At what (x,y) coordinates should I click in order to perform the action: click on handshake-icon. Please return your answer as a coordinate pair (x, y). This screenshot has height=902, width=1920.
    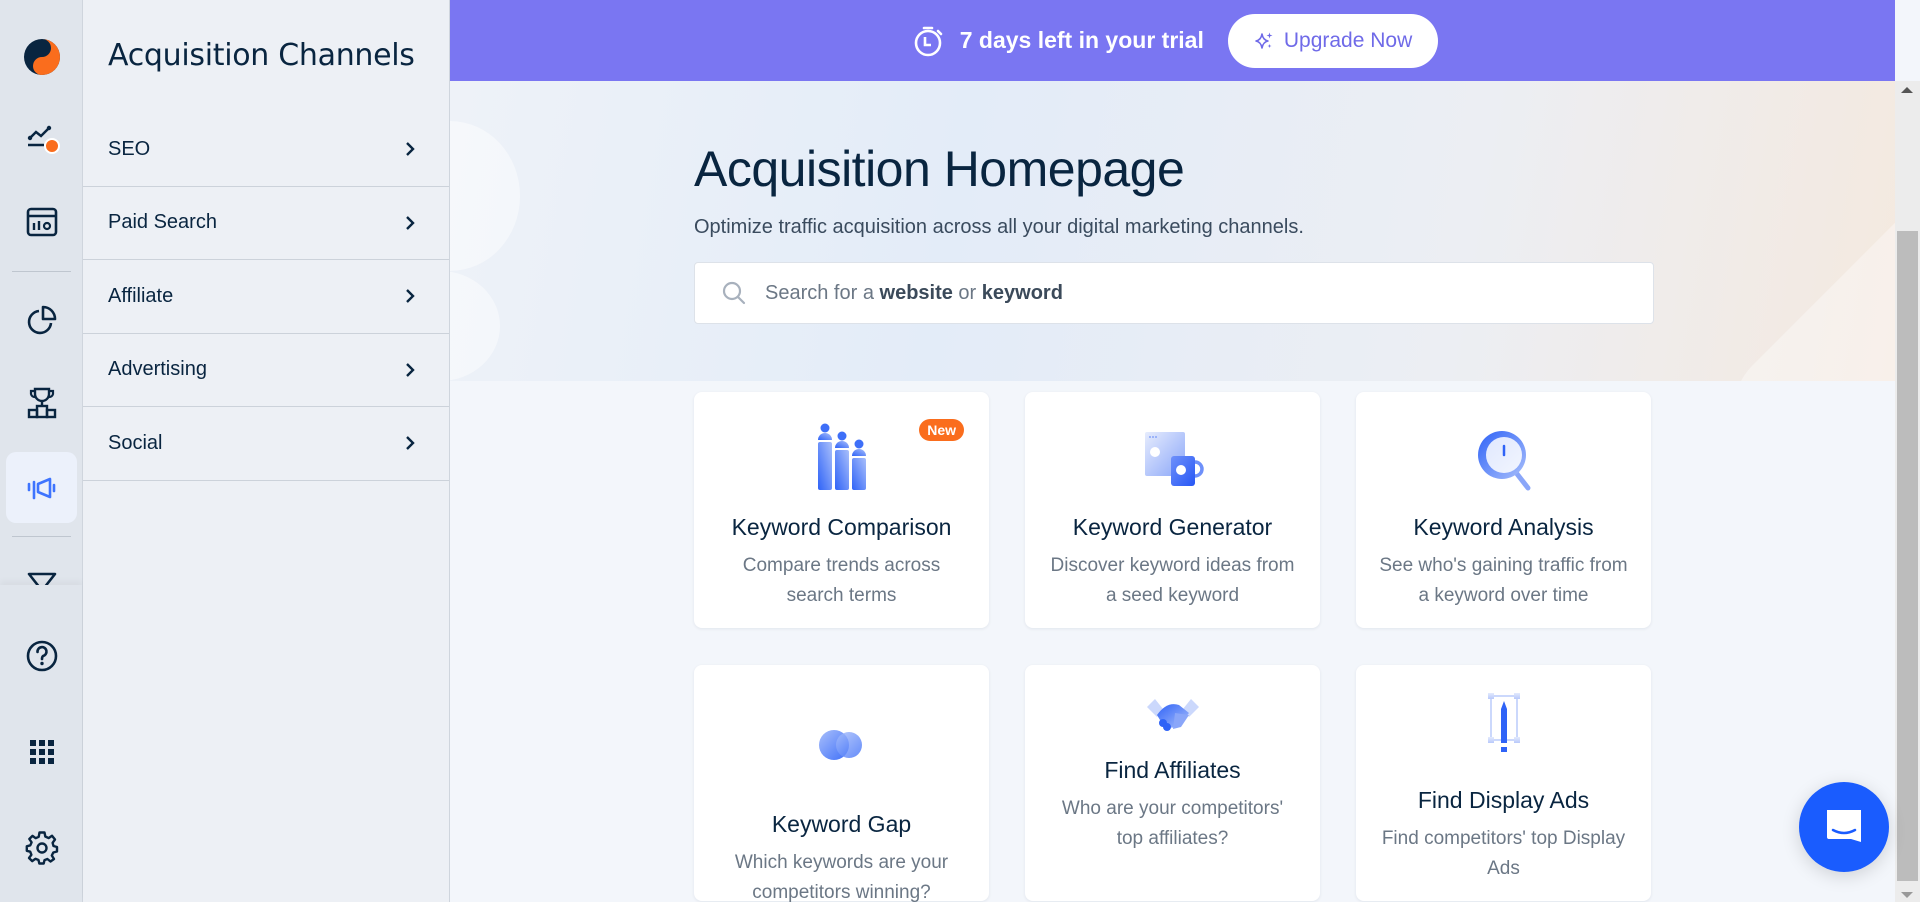
    Looking at the image, I should click on (1173, 720).